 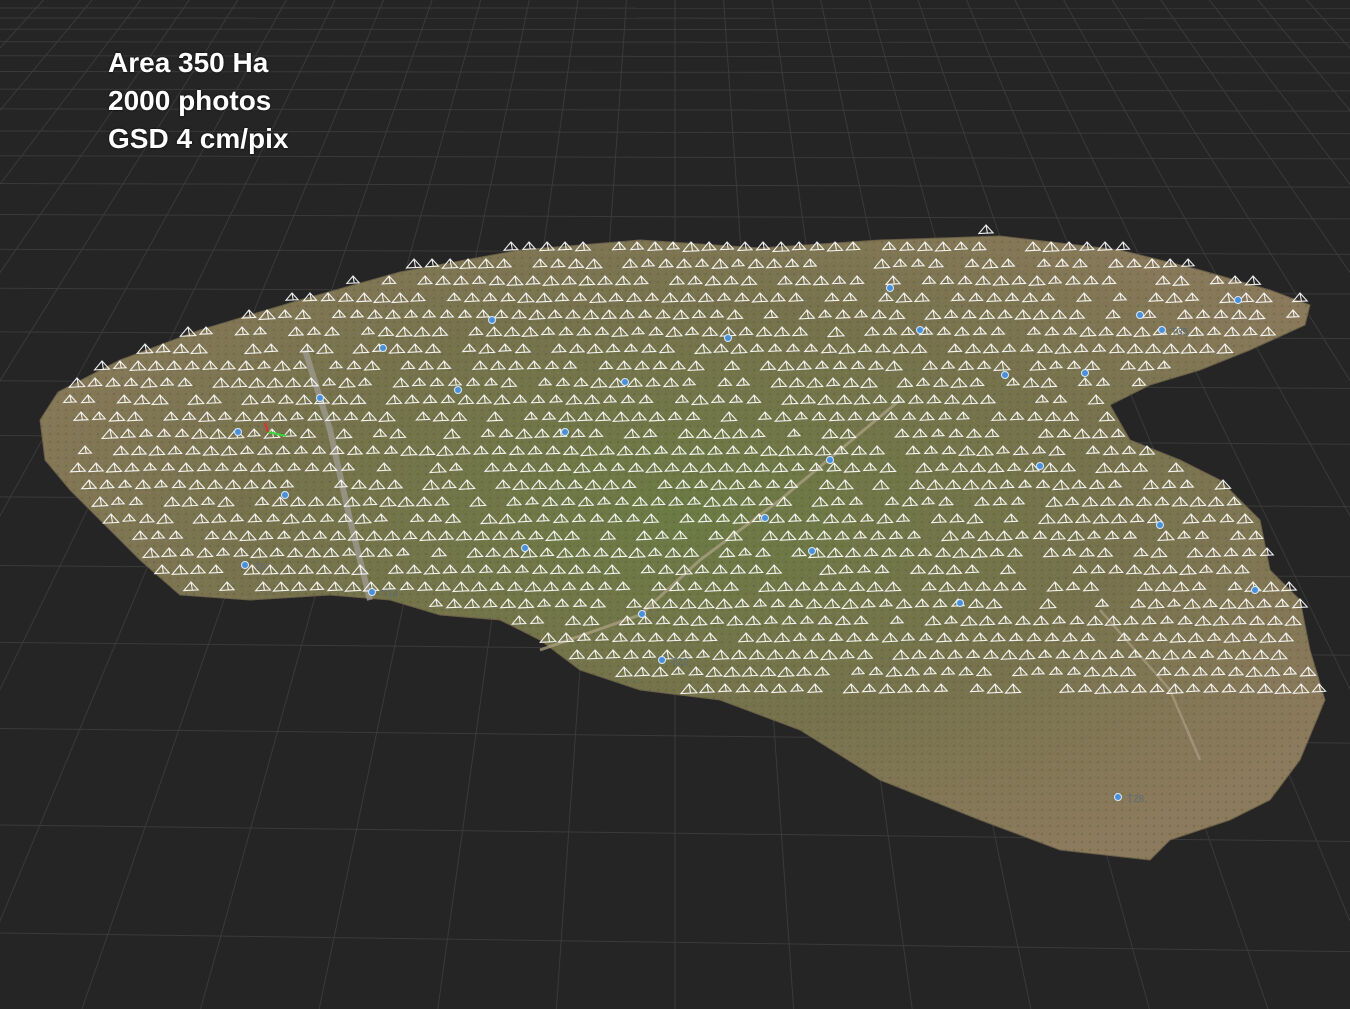 I want to click on project-stats-overlay: Area 350 Ha 2000 photos GSD 4 cm/pix, so click(x=198, y=101).